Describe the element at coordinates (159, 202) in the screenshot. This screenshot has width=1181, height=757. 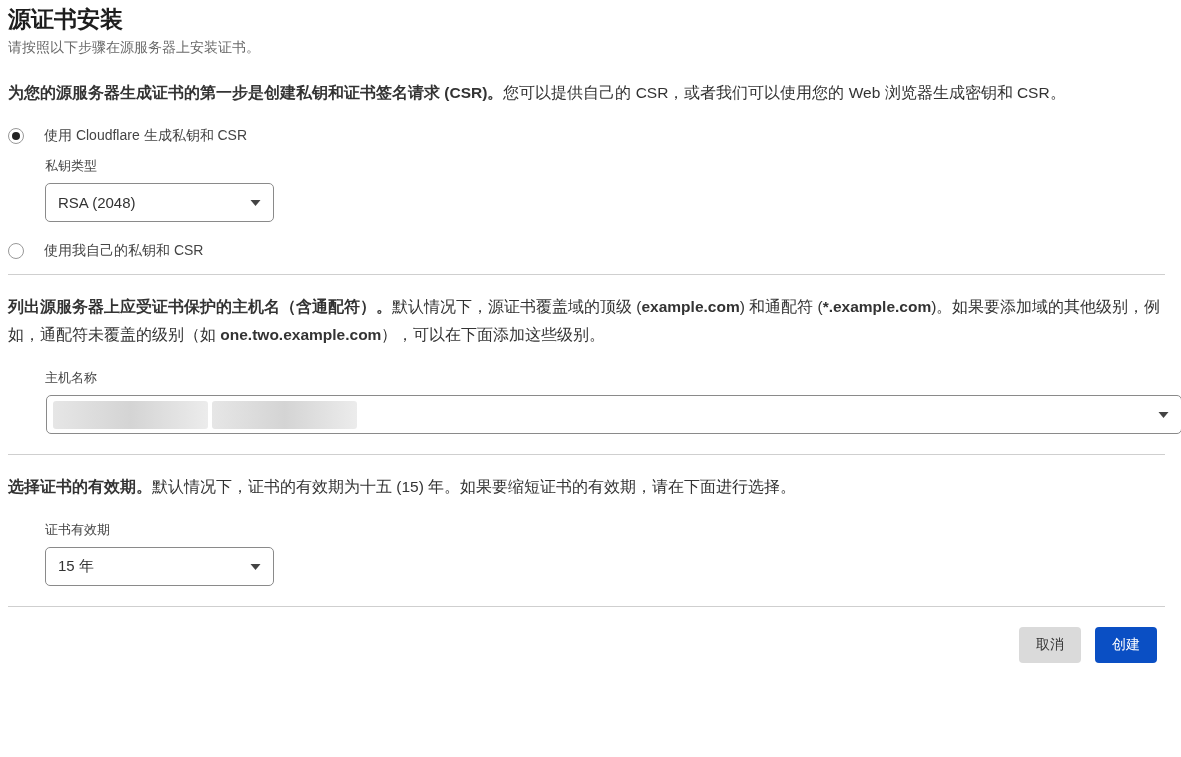
I see `select-dropdown: RSA (2048)` at that location.